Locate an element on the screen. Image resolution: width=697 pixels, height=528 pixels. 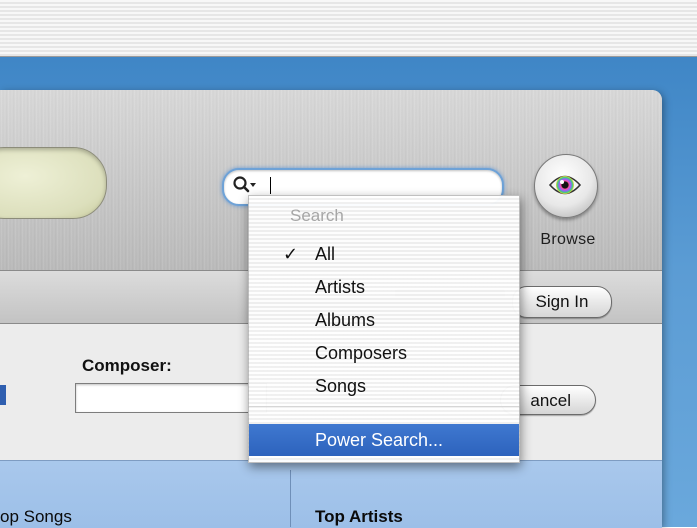
top-songs-header: op Songs is located at coordinates (36, 517).